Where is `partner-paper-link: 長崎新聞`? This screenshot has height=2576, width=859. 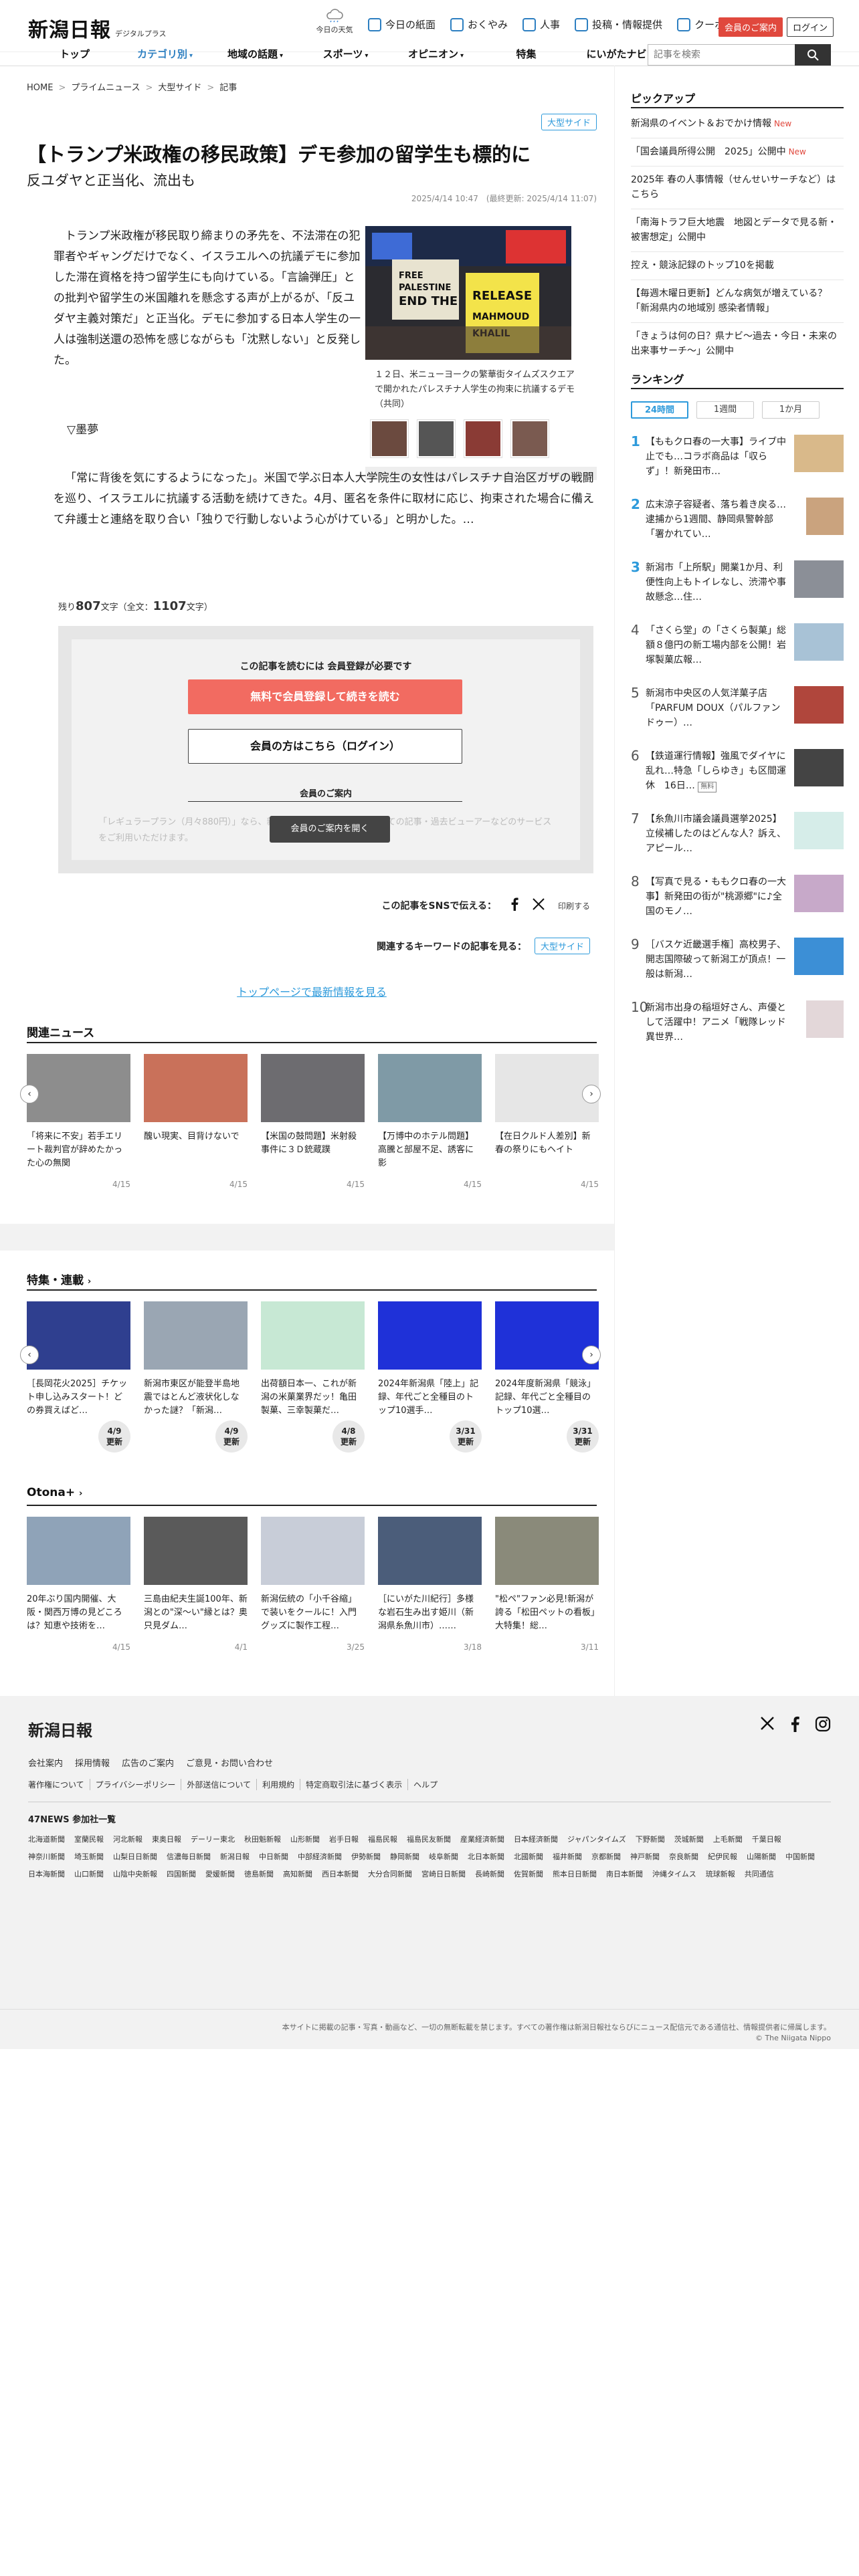 partner-paper-link: 長崎新聞 is located at coordinates (489, 1875).